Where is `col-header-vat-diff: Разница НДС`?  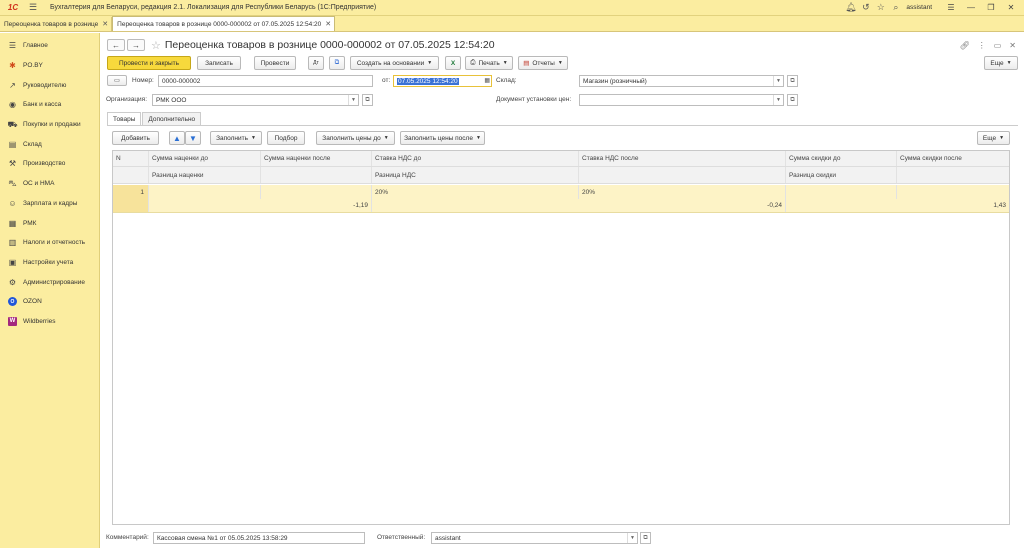 col-header-vat-diff: Разница НДС is located at coordinates (475, 175).